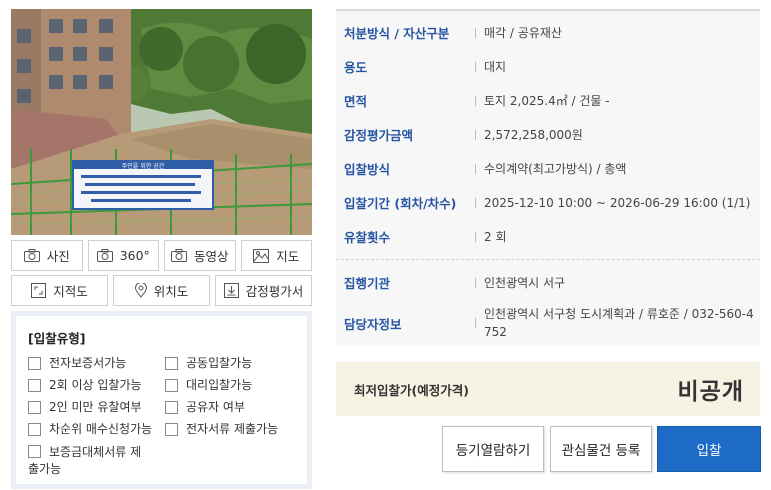 Image resolution: width=771 pixels, height=490 pixels. What do you see at coordinates (101, 429) in the screenshot?
I see `option-label: 차순위 매수신청가능` at bounding box center [101, 429].